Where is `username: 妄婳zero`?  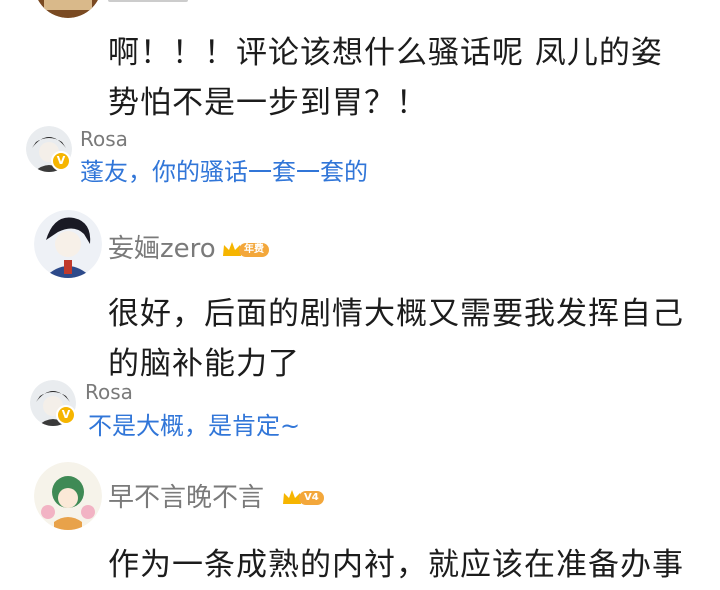
username: 妄婳zero is located at coordinates (162, 249).